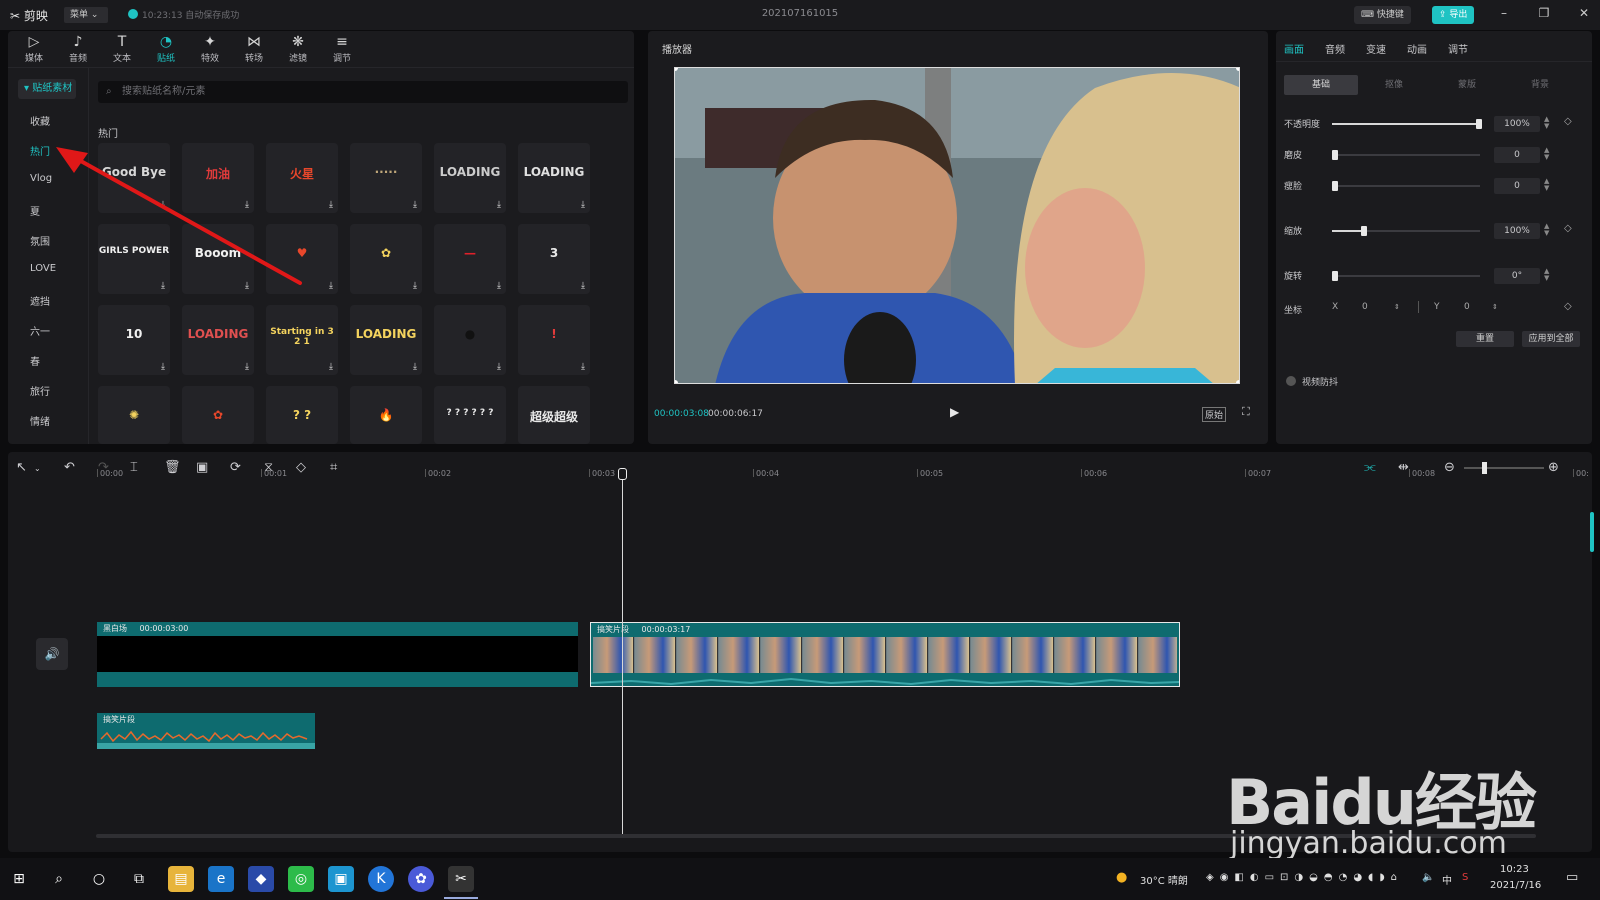 The image size is (1600, 900). What do you see at coordinates (957, 225) in the screenshot?
I see `video-preview` at bounding box center [957, 225].